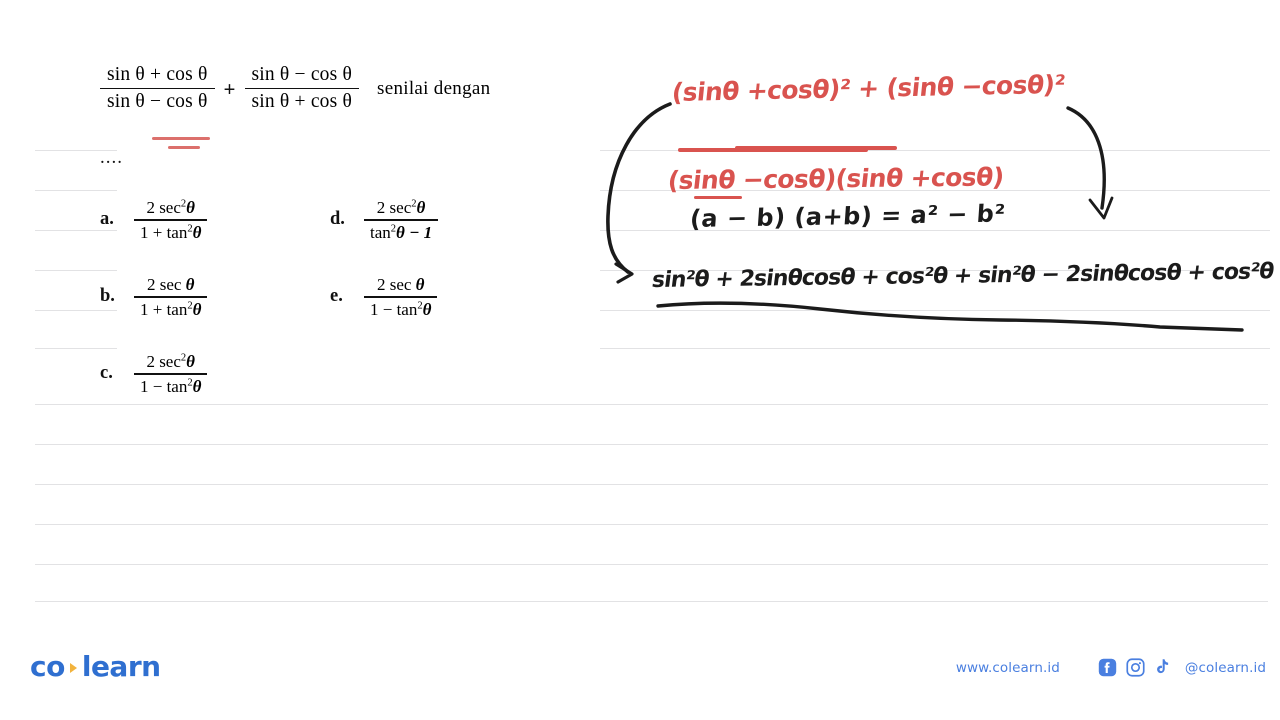 The height and width of the screenshot is (720, 1280). Describe the element at coordinates (337, 219) in the screenshot. I see `option-d-letter: d.` at that location.